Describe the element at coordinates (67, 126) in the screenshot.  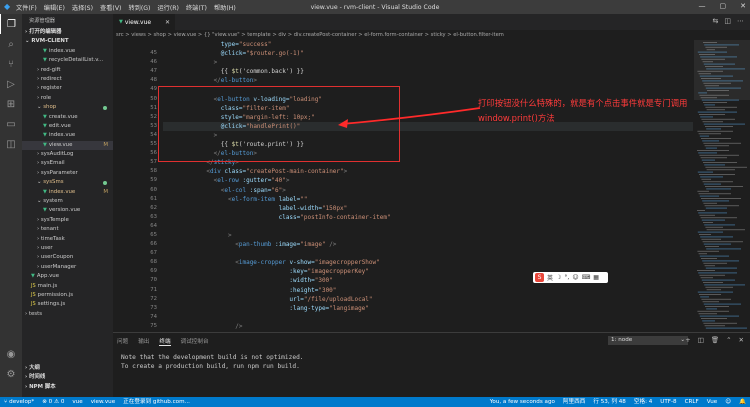
I see `file-tree-item: ▼ edit.vue` at that location.